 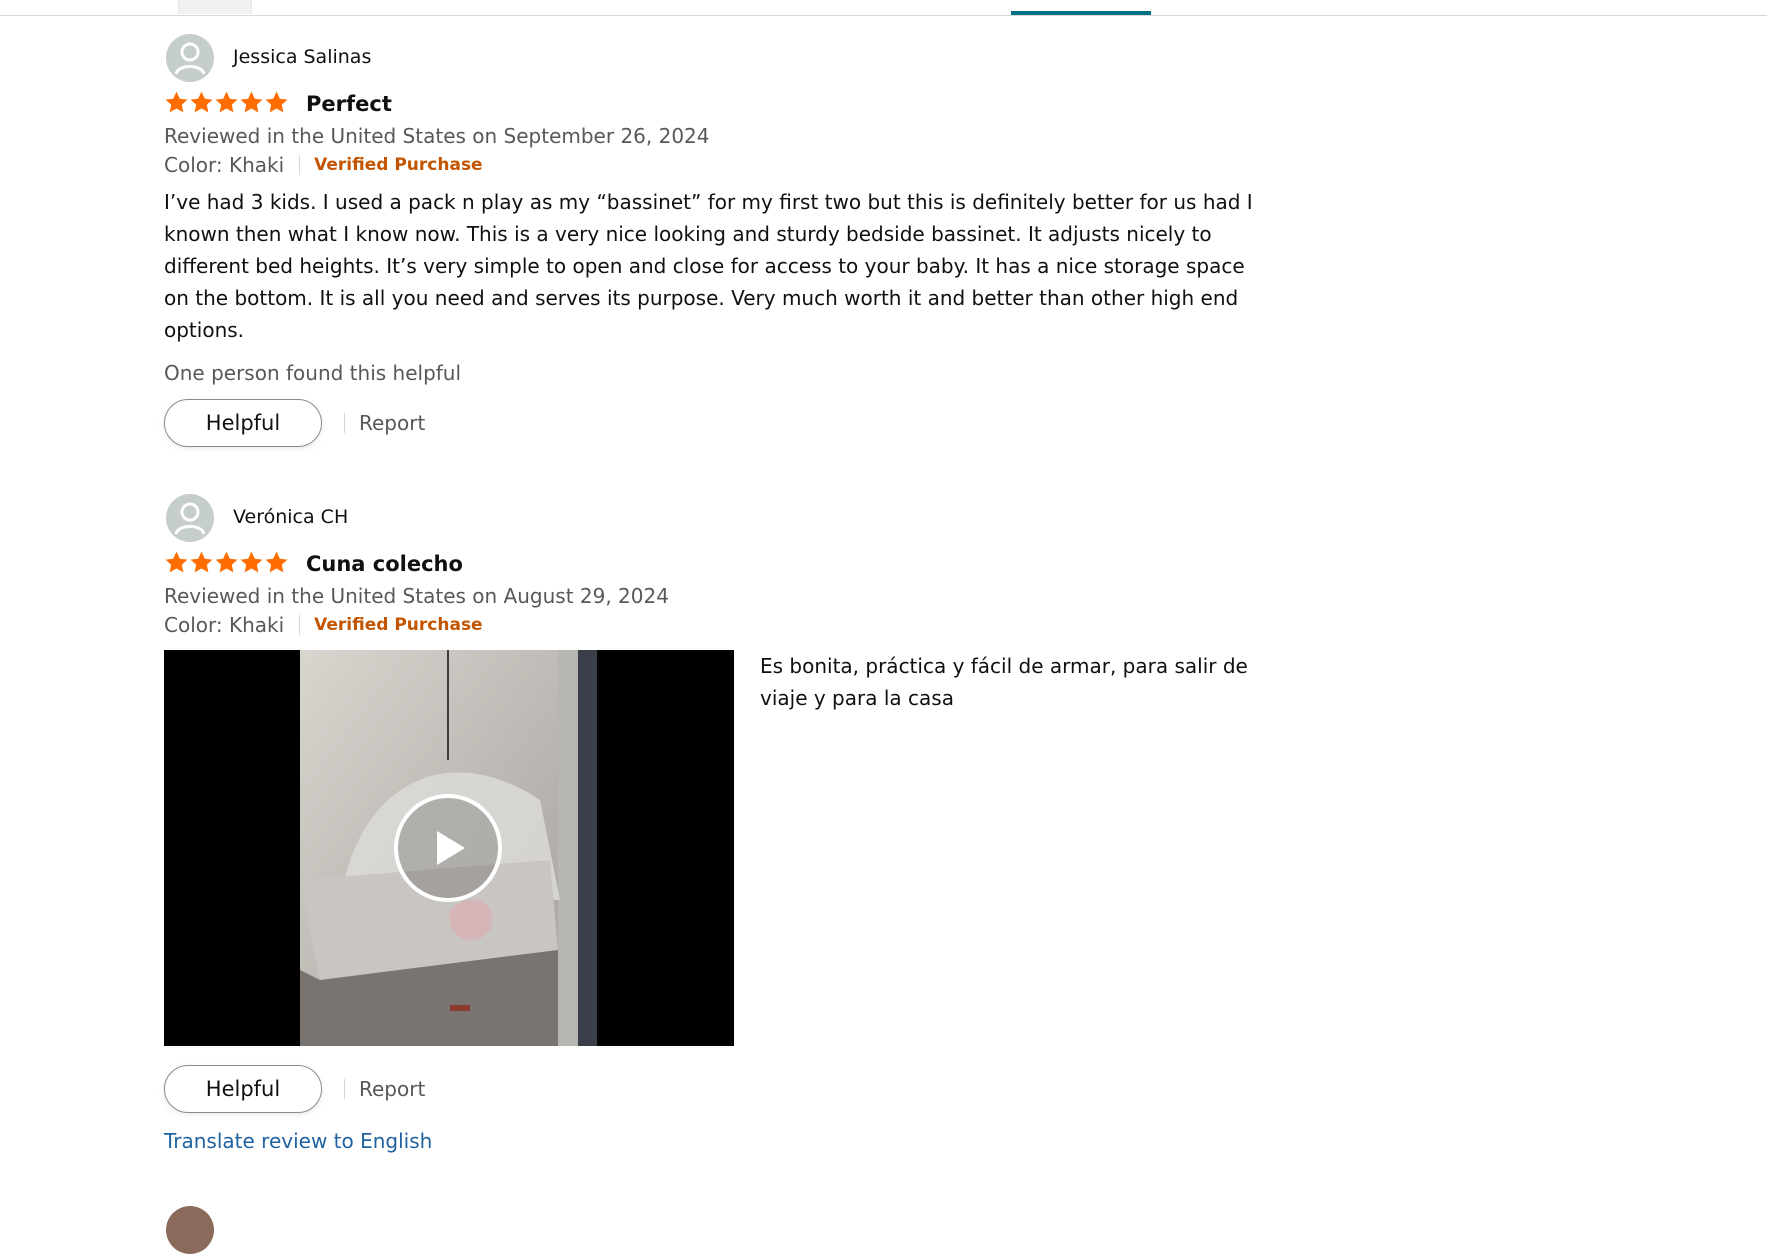 What do you see at coordinates (1081, 13) in the screenshot?
I see `tab-active-indicator` at bounding box center [1081, 13].